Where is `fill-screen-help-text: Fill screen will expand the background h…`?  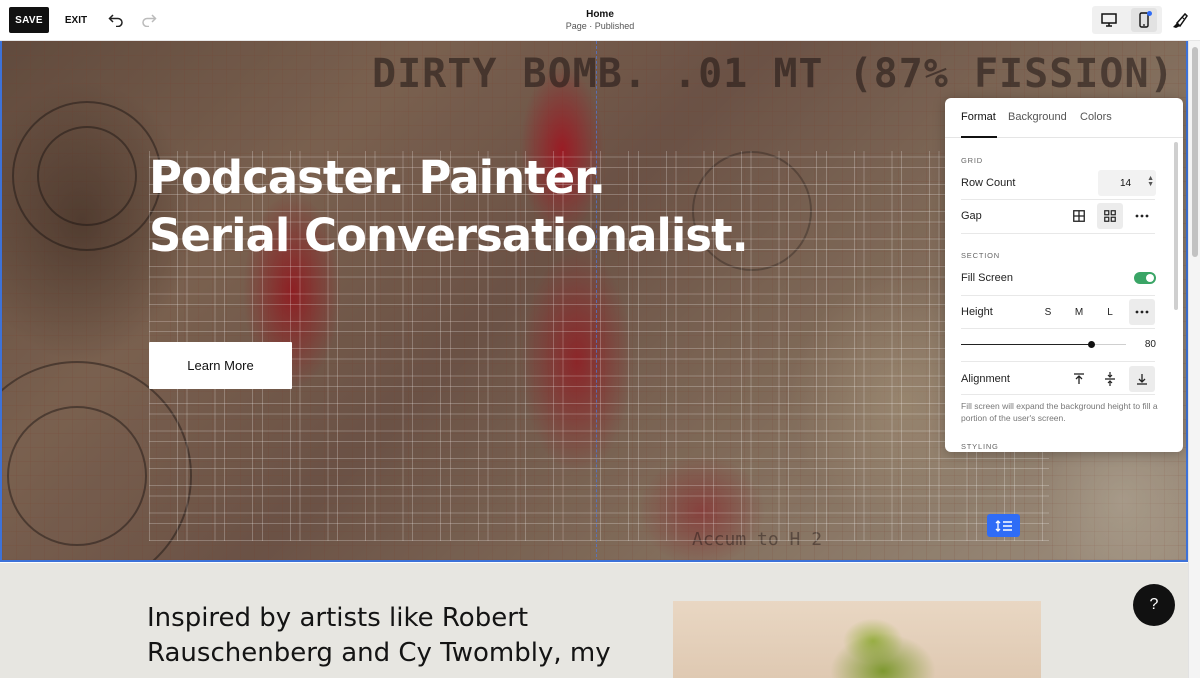
fill-screen-help-text: Fill screen will expand the background h… is located at coordinates (1059, 412).